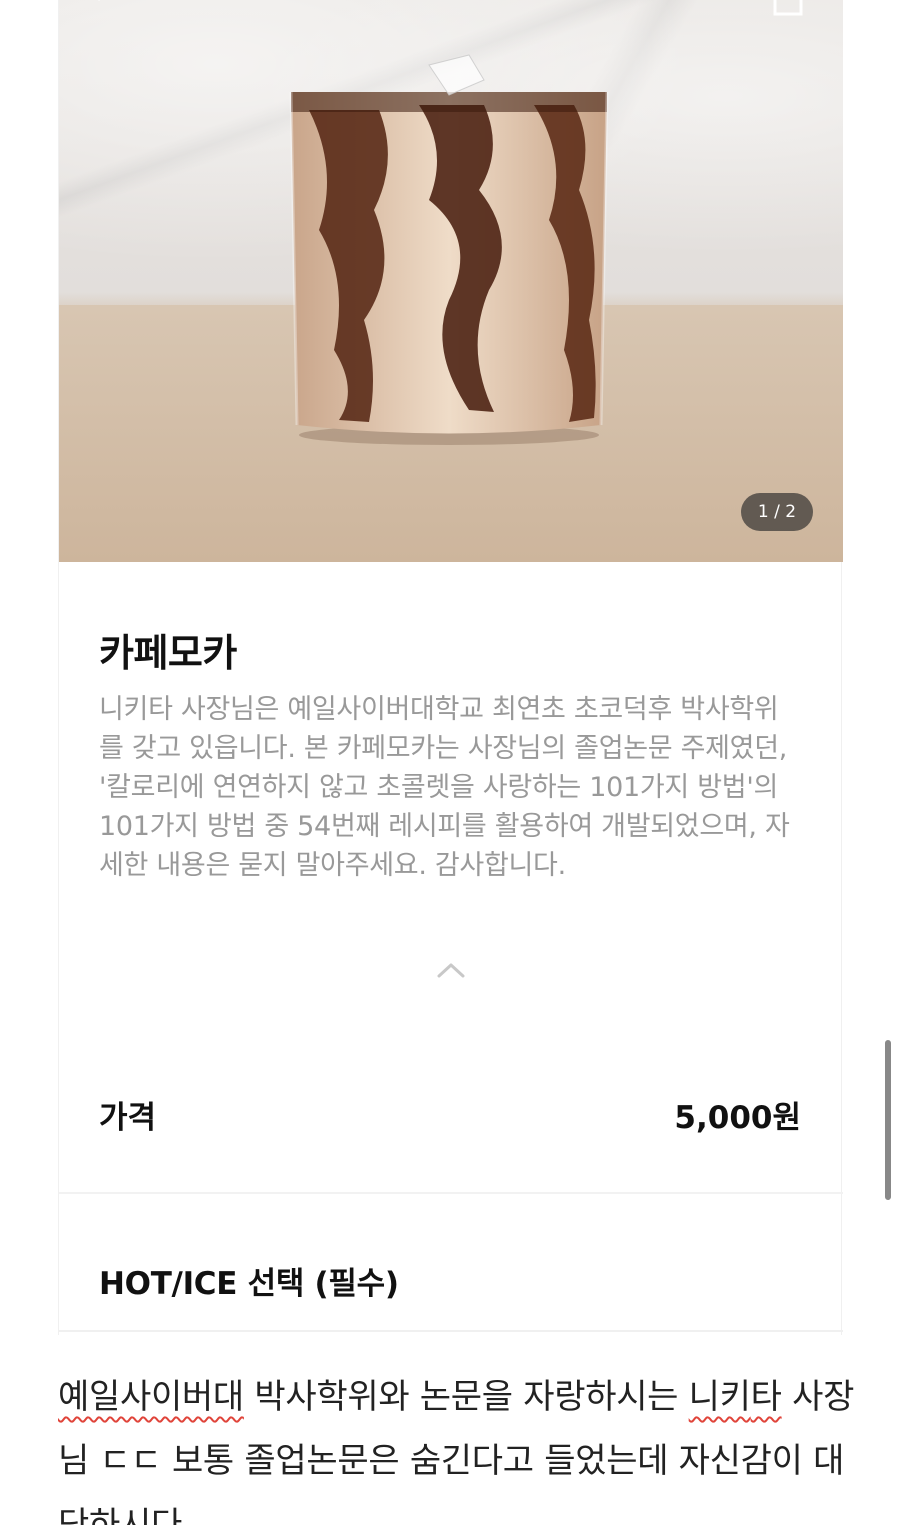 This screenshot has height=1525, width=900. Describe the element at coordinates (168, 653) in the screenshot. I see `product-title: 카페모카` at that location.